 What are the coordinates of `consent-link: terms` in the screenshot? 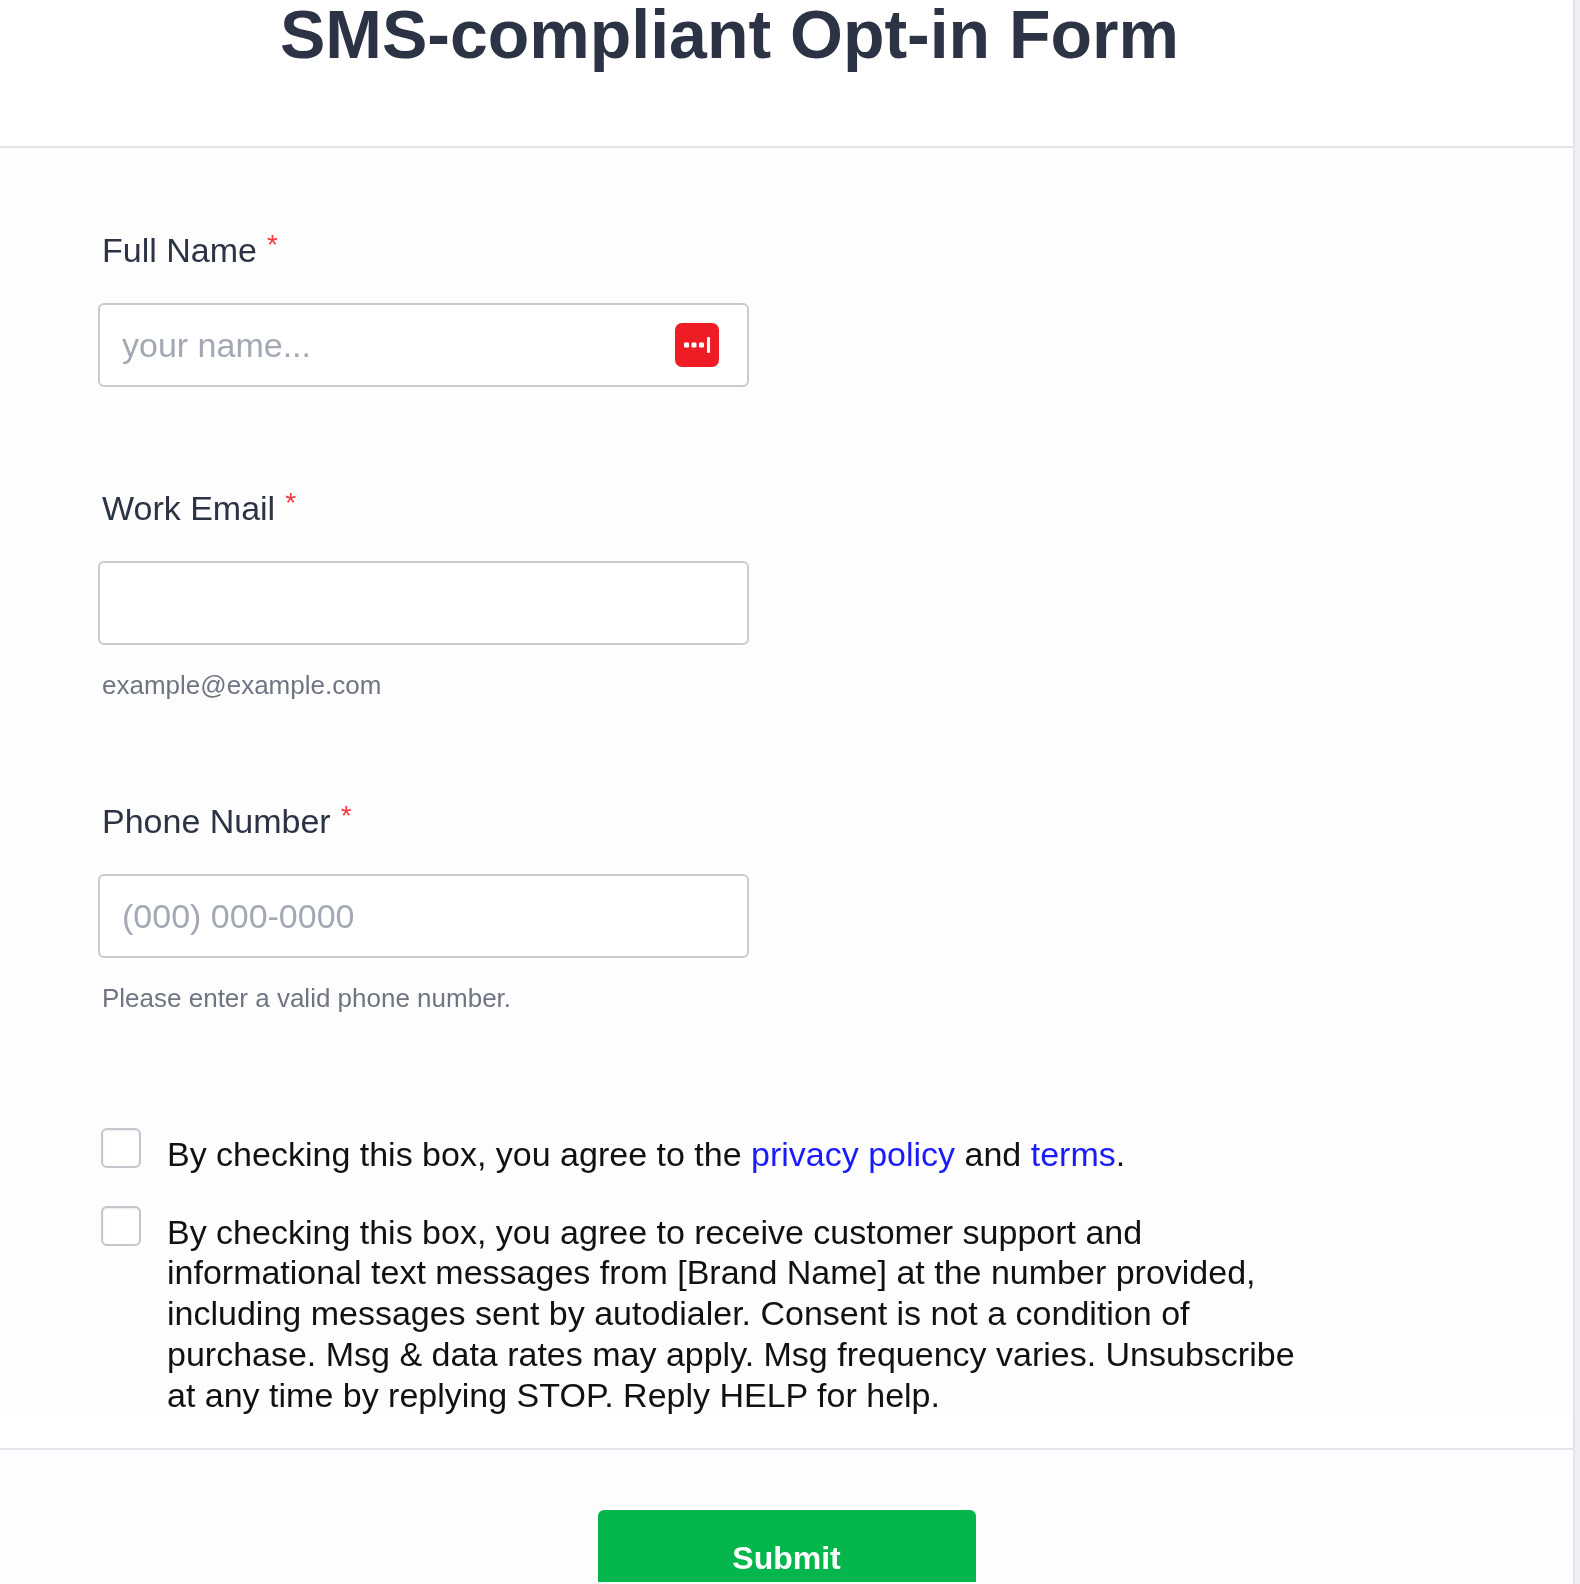 It's located at (1073, 1154).